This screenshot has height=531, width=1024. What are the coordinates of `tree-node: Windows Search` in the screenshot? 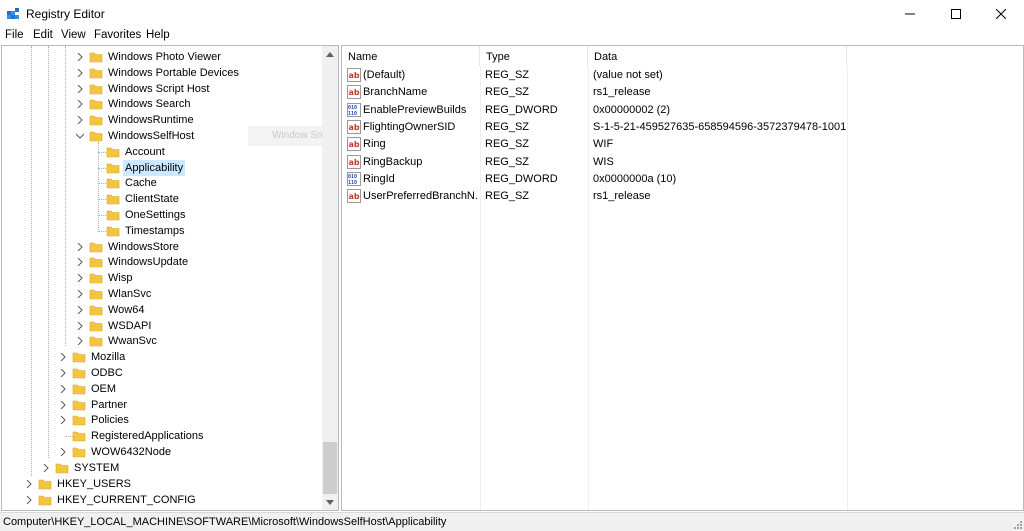 It's located at (134, 104).